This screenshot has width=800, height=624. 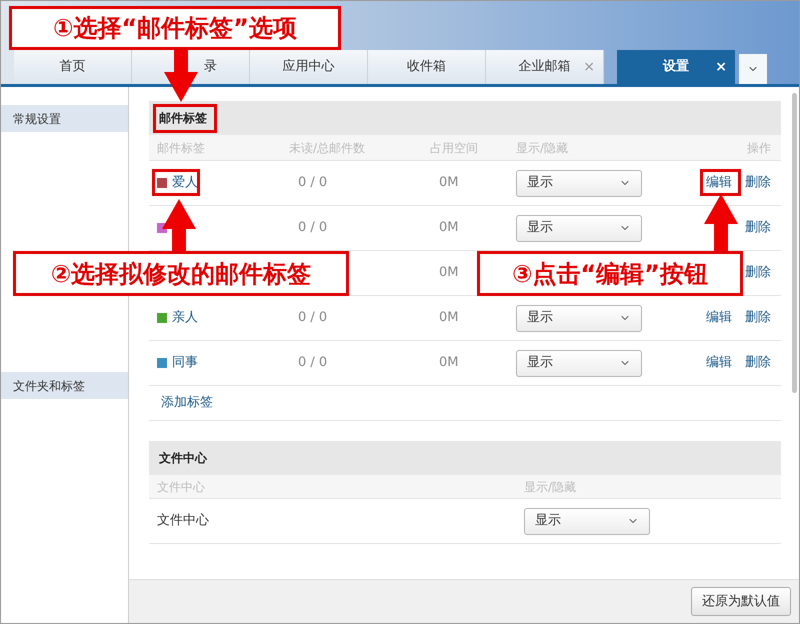 I want to click on tab-menu-button, so click(x=753, y=69).